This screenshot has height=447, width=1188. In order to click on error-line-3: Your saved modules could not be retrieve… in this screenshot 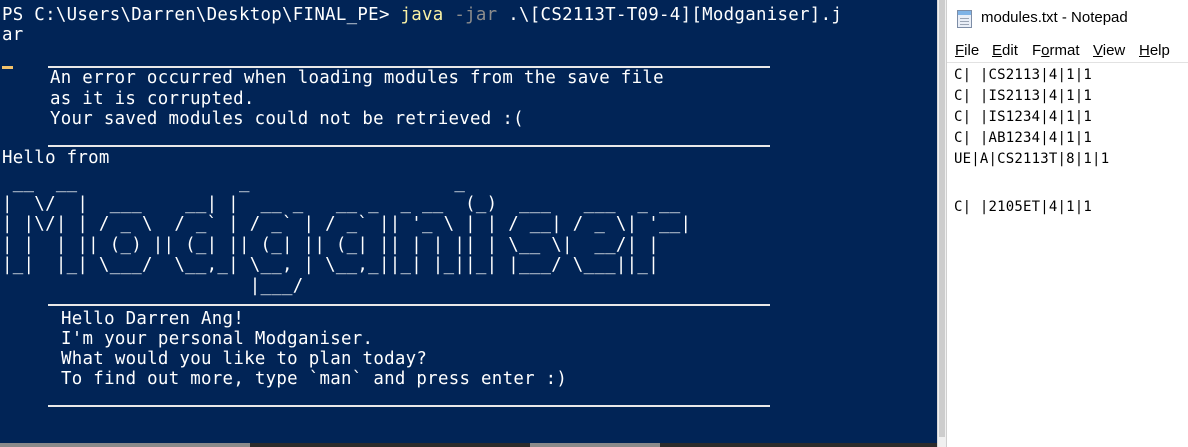, I will do `click(287, 119)`.